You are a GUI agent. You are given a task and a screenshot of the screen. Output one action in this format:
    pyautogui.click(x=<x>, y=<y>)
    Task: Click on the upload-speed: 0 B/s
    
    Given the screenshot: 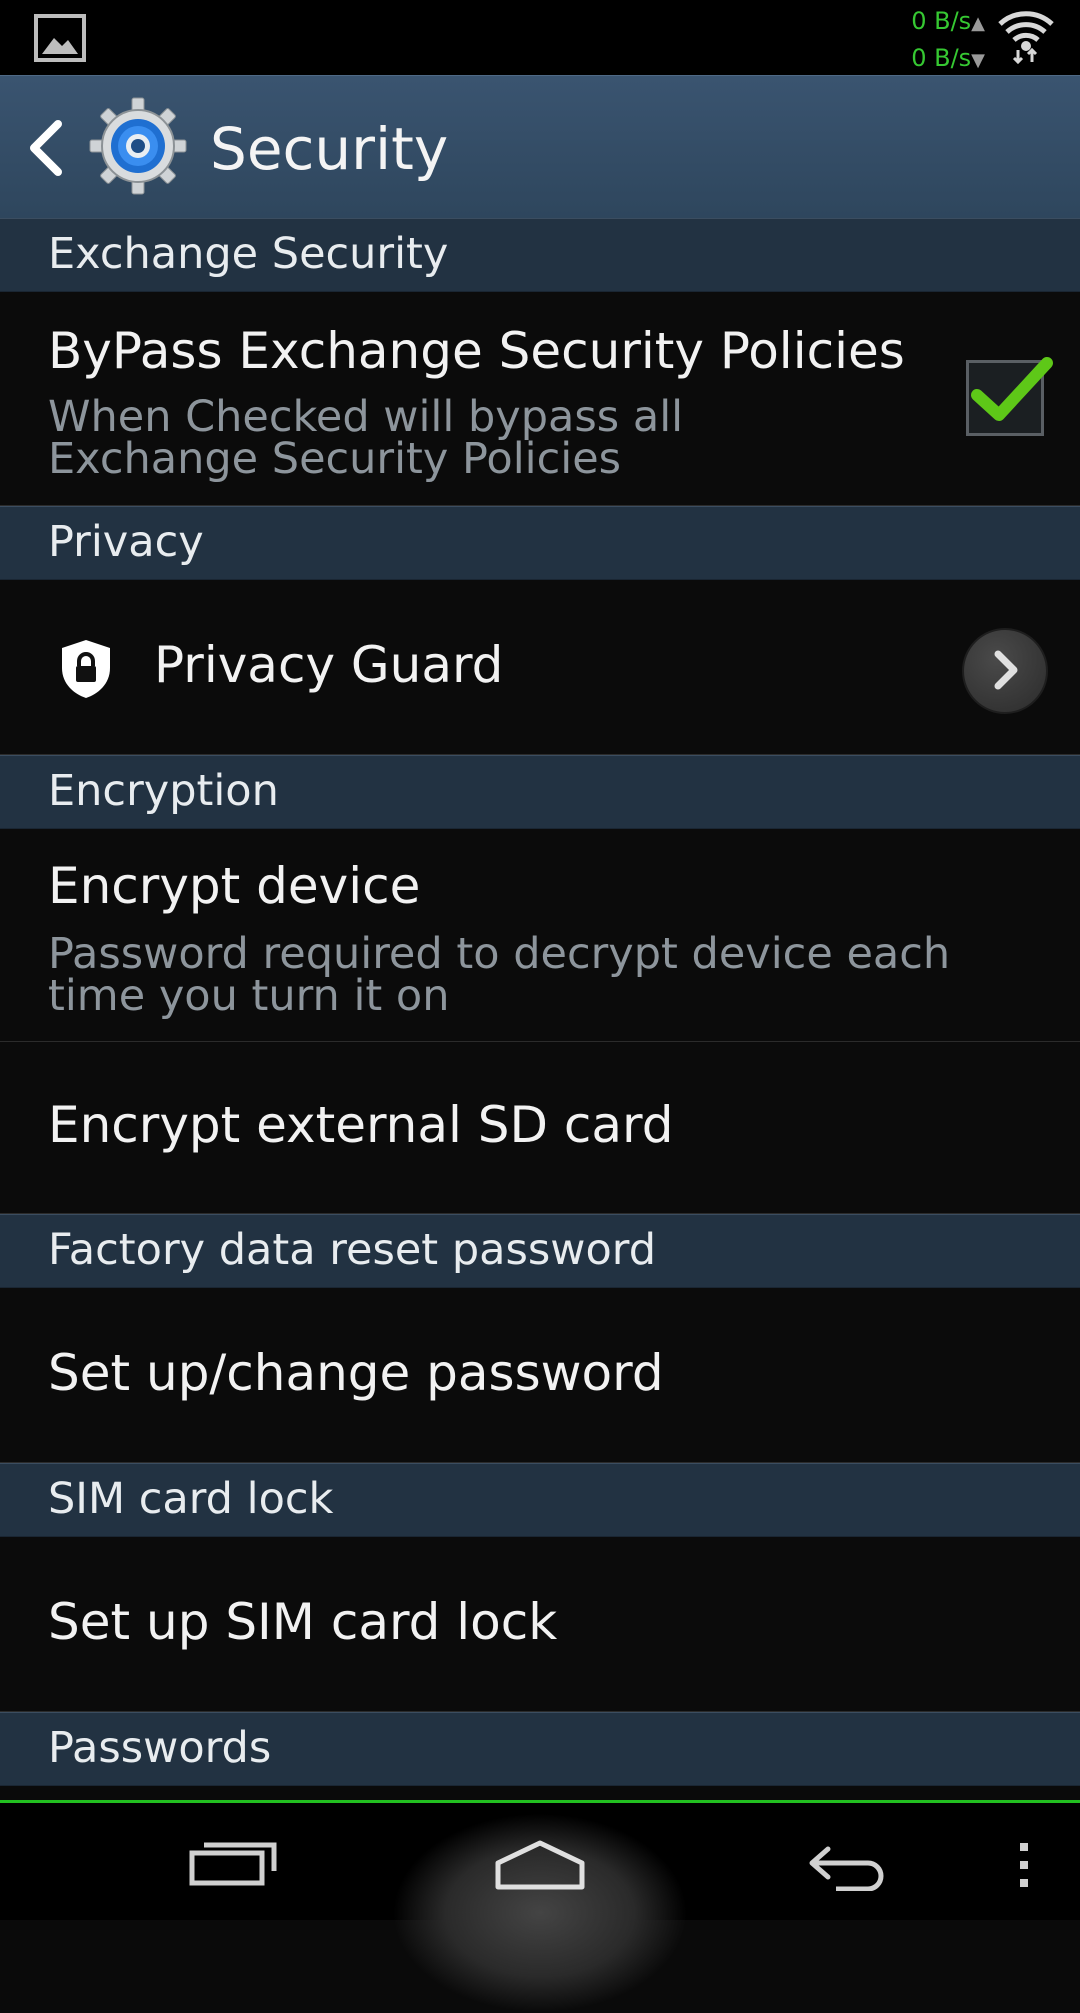 What is the action you would take?
    pyautogui.click(x=941, y=21)
    